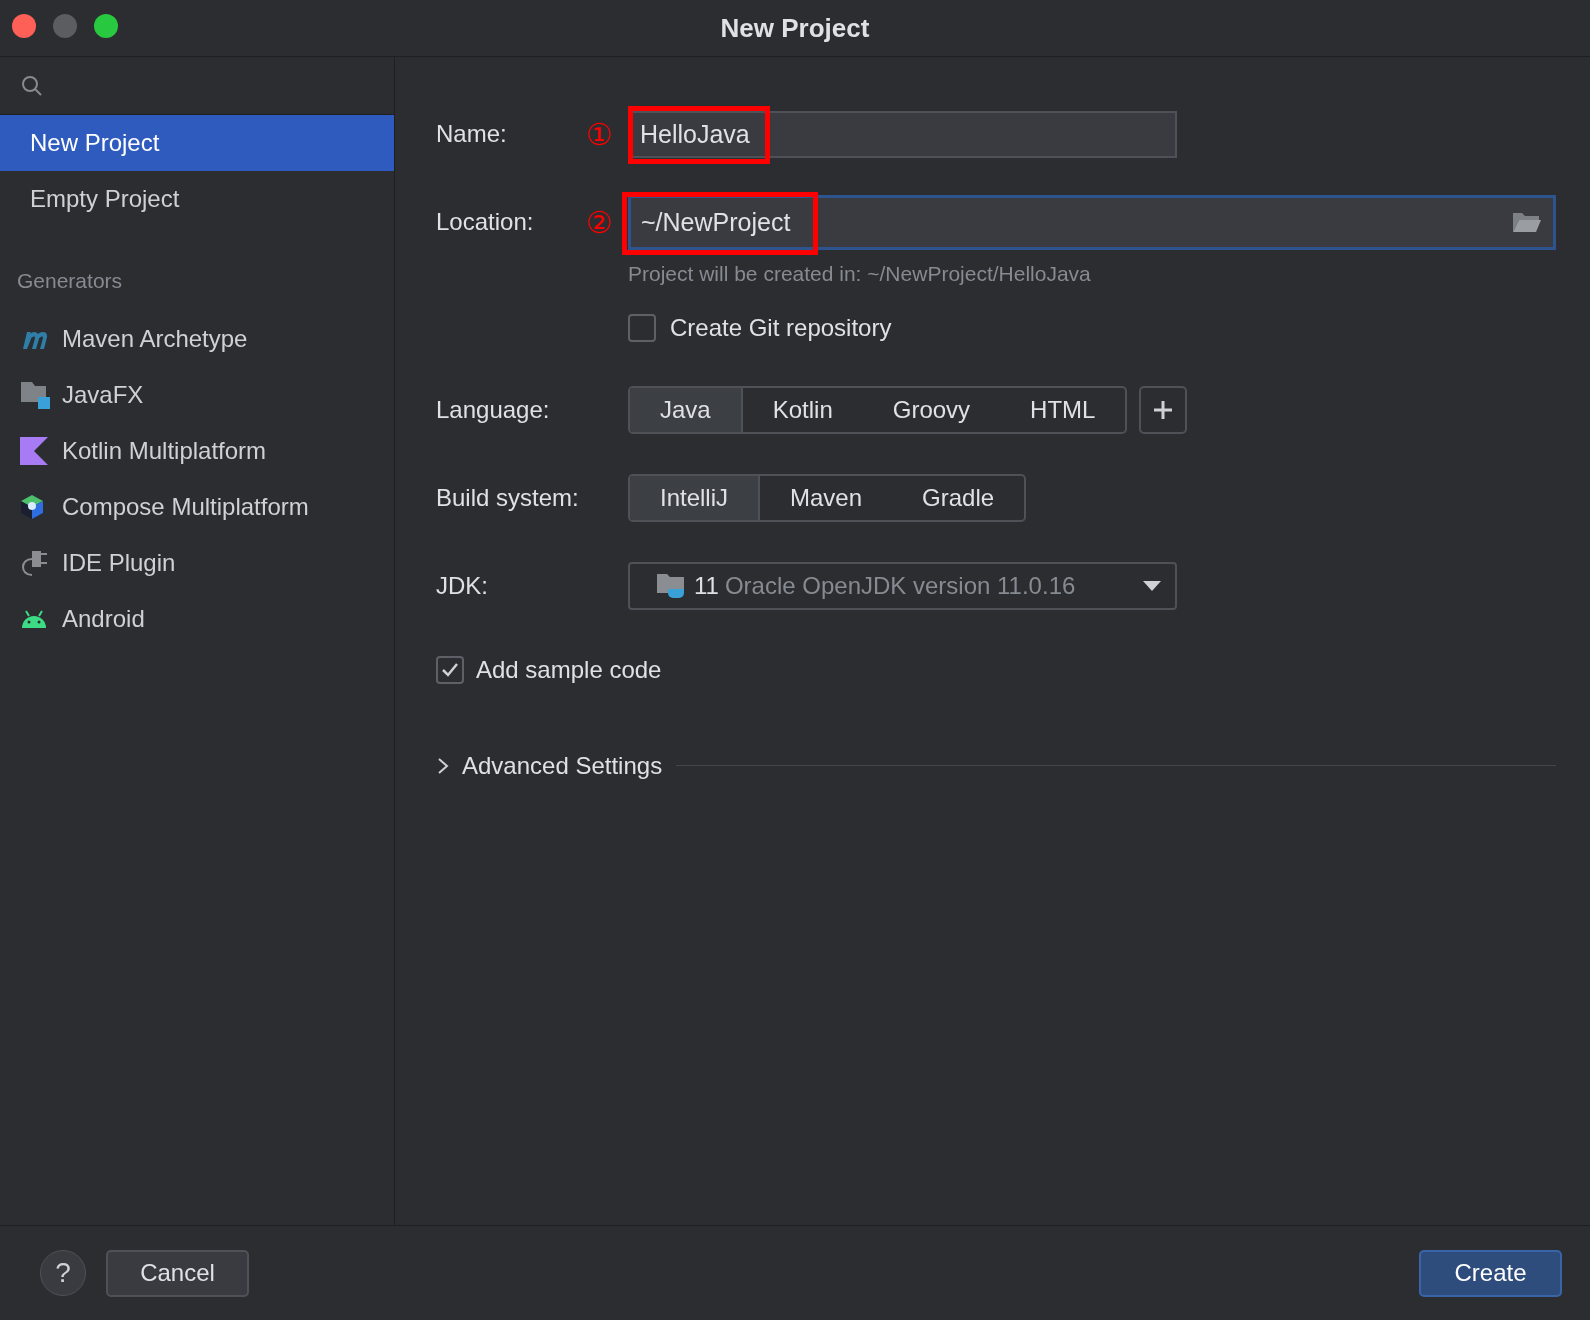 The image size is (1590, 1320). I want to click on plug-icon, so click(35, 562).